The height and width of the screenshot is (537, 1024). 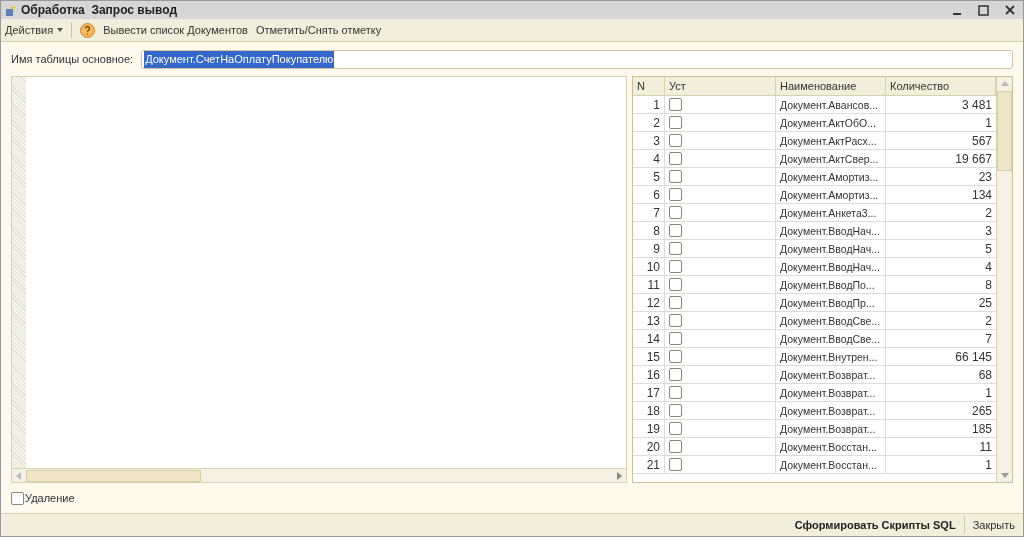 What do you see at coordinates (649, 356) in the screenshot?
I see `row-number: 15` at bounding box center [649, 356].